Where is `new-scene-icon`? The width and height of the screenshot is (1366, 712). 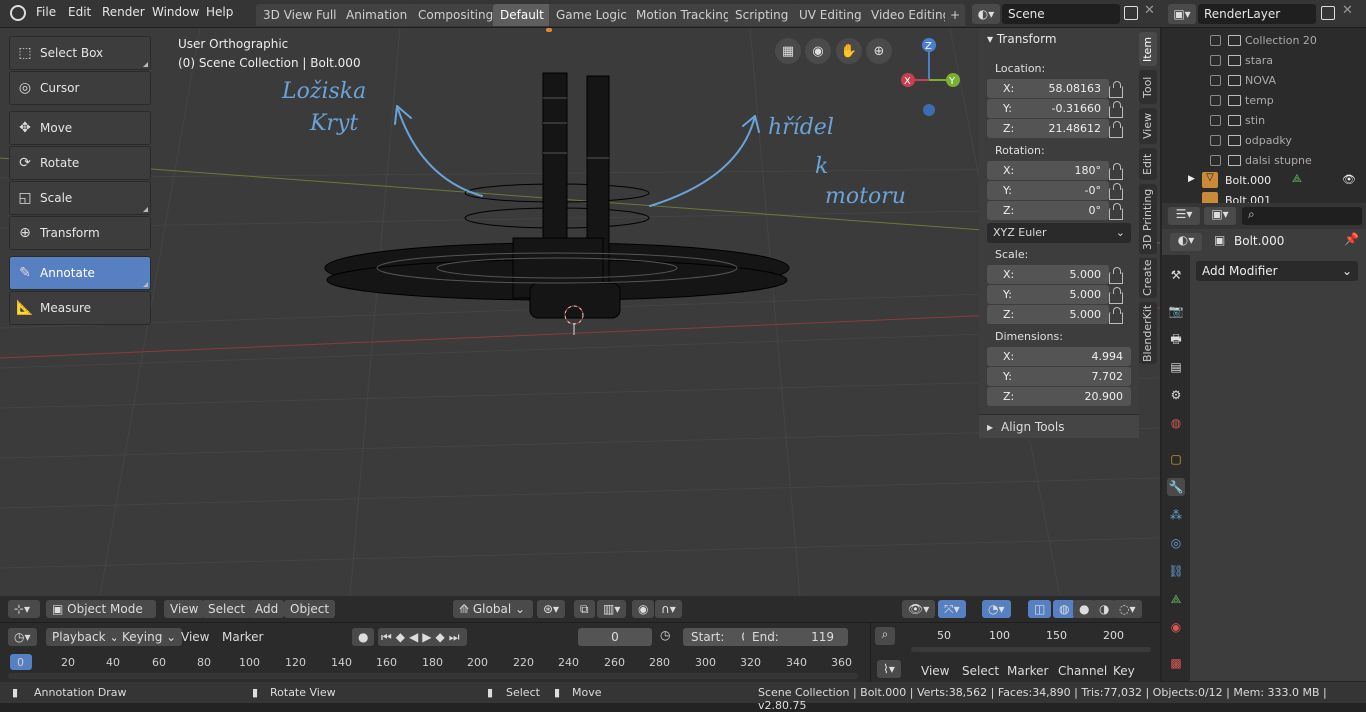
new-scene-icon is located at coordinates (1131, 13).